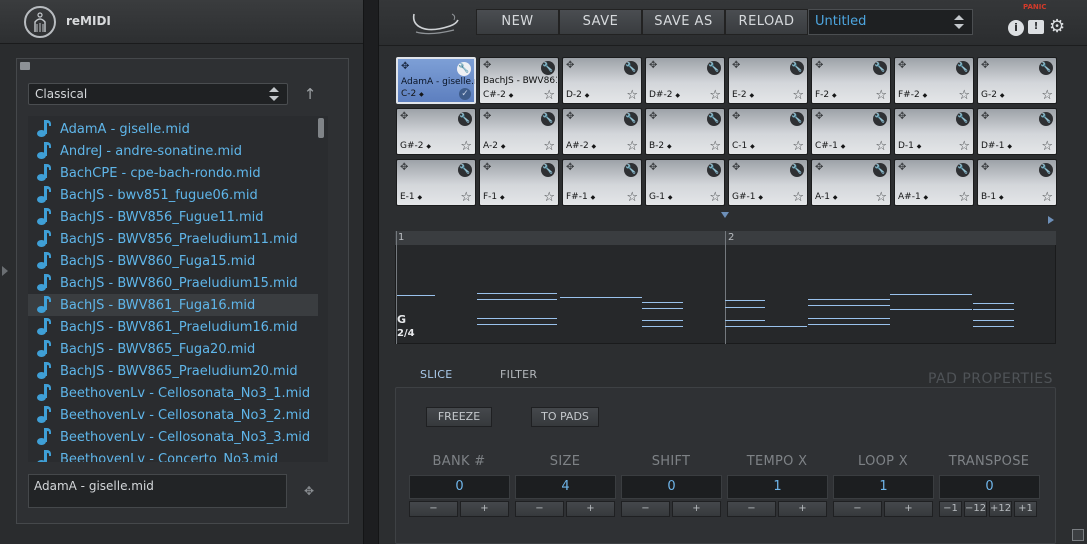 This screenshot has height=544, width=1087. I want to click on pad: ✥ 🔧 G-1 ◆ ☆, so click(685, 182).